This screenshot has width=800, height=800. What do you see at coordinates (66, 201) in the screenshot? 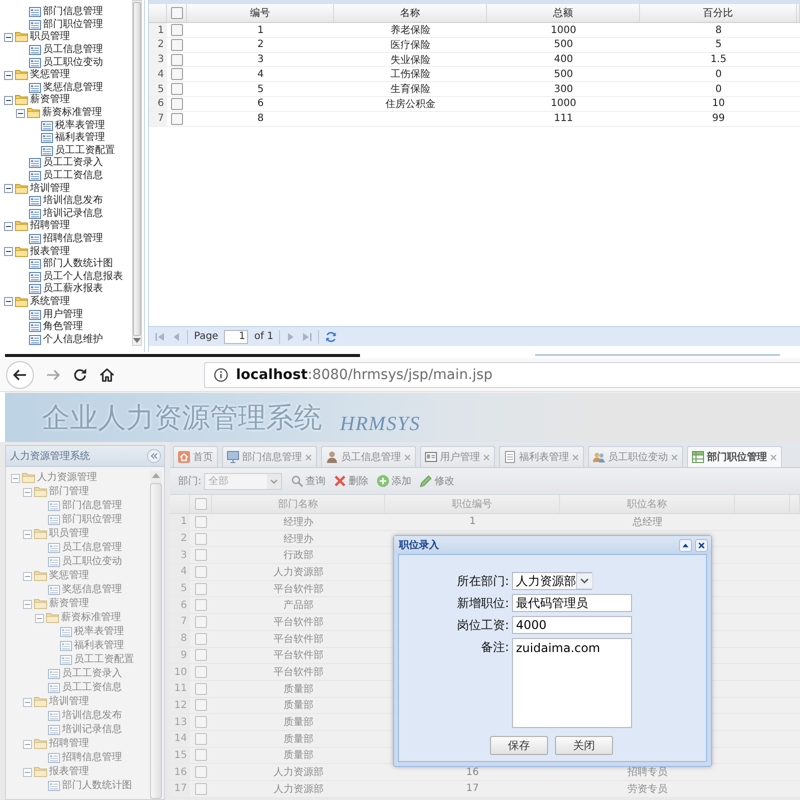
I see `tree-item: 培训信息发布` at bounding box center [66, 201].